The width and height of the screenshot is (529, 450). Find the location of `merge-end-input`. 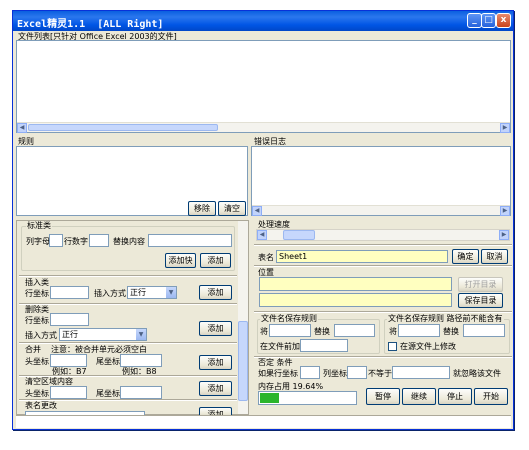

merge-end-input is located at coordinates (141, 360).